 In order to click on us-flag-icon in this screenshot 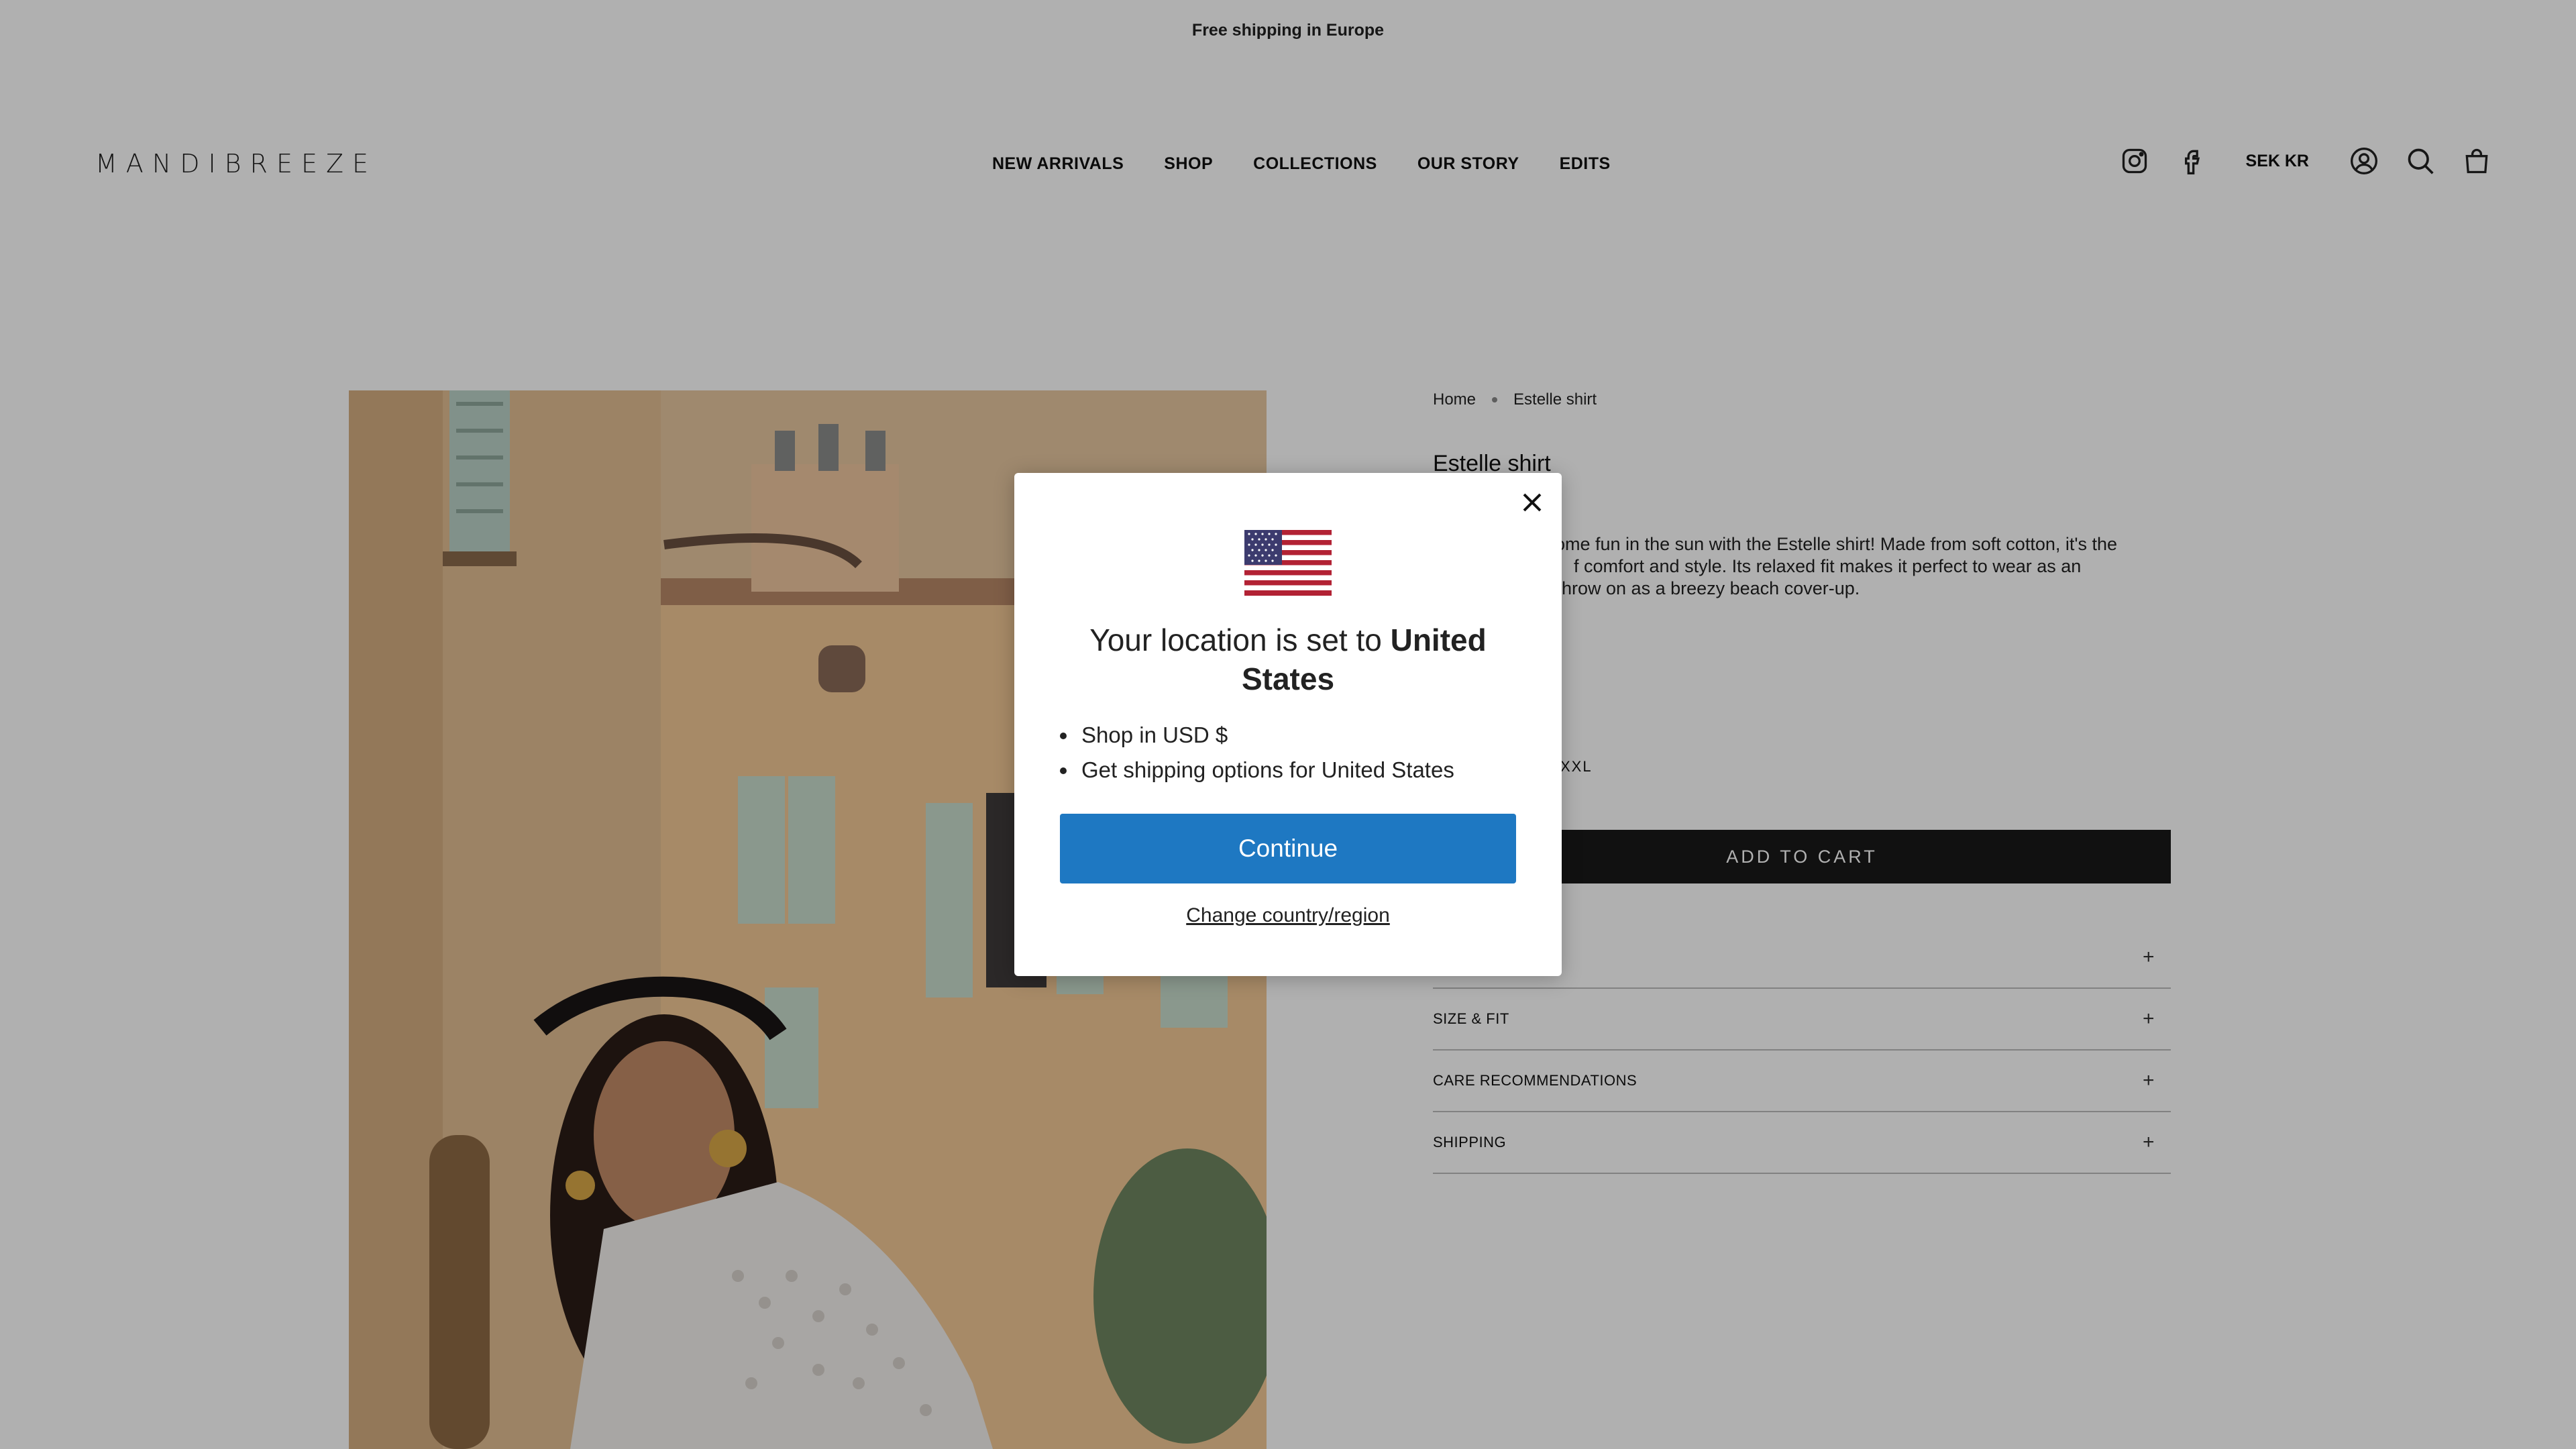, I will do `click(1288, 563)`.